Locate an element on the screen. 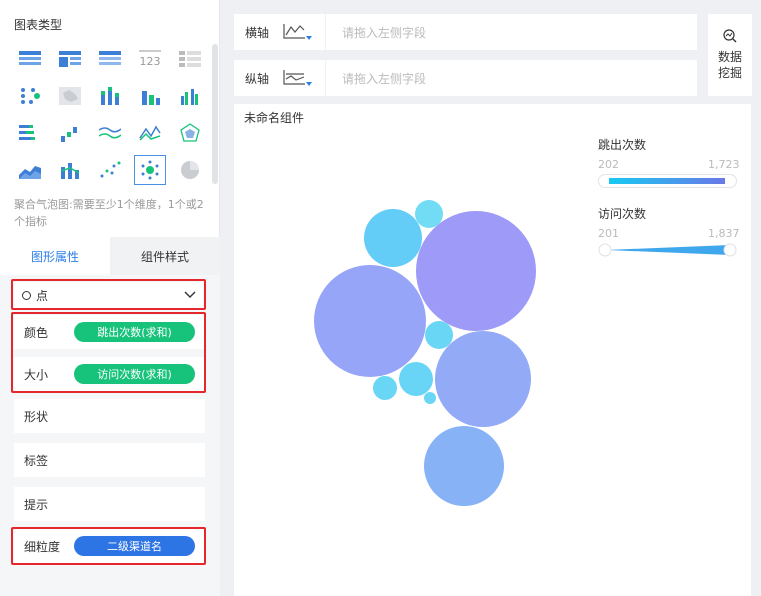 The image size is (761, 596). color-legend-min: 202 is located at coordinates (608, 164).